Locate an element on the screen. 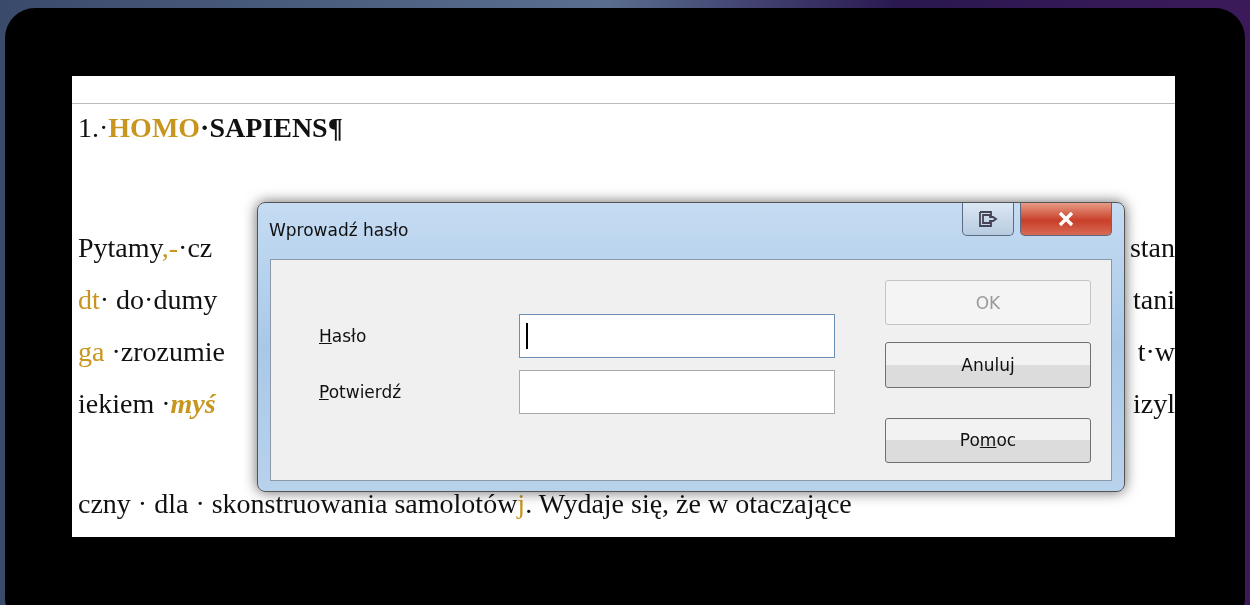 Image resolution: width=1250 pixels, height=605 pixels. window-icon is located at coordinates (988, 219).